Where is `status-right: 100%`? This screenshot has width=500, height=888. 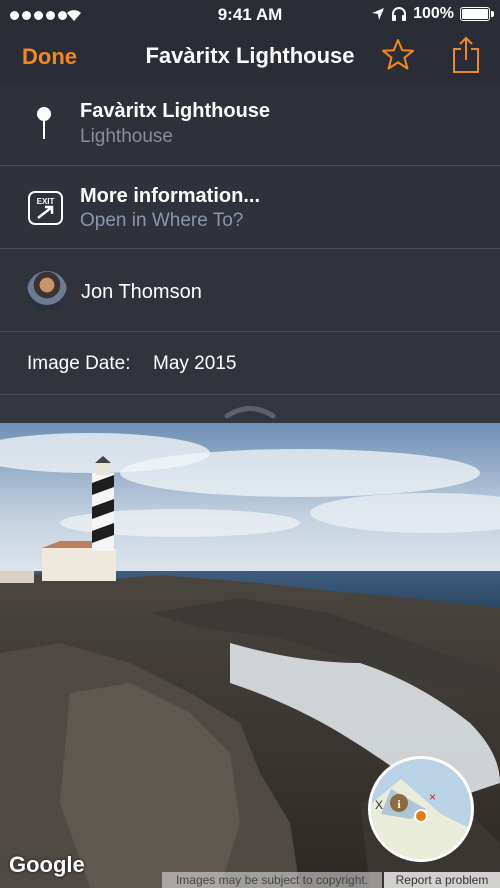 status-right: 100% is located at coordinates (432, 14).